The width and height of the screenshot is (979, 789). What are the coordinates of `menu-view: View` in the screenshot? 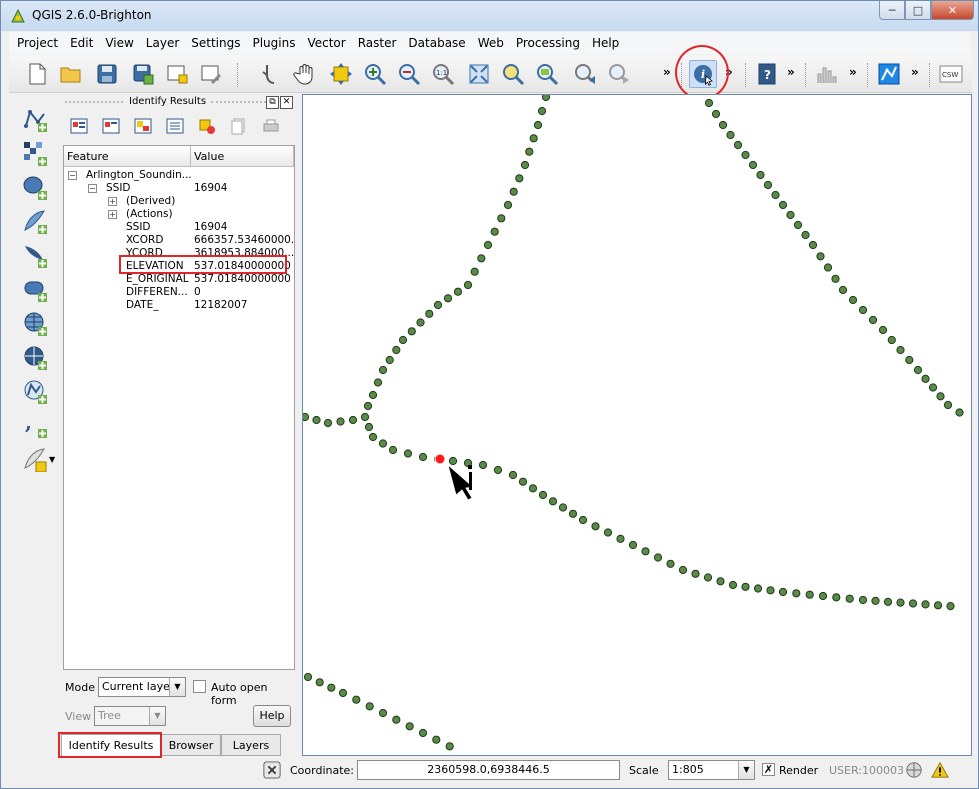 It's located at (119, 43).